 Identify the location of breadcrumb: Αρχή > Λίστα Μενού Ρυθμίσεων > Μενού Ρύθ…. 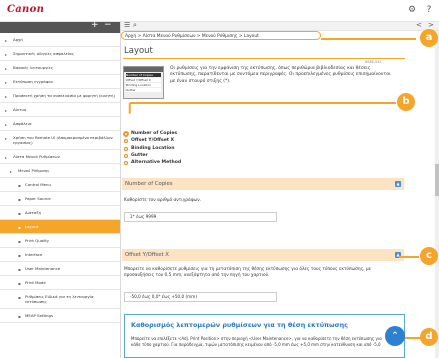
(221, 35).